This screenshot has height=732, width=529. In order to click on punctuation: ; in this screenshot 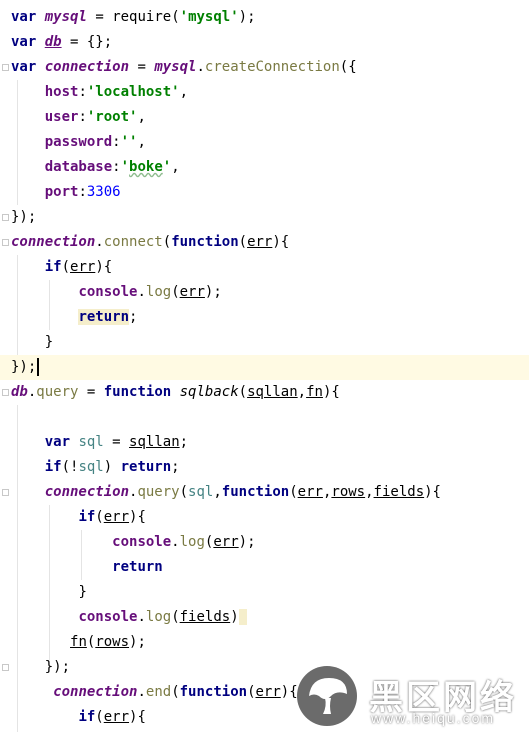, I will do `click(175, 467)`.